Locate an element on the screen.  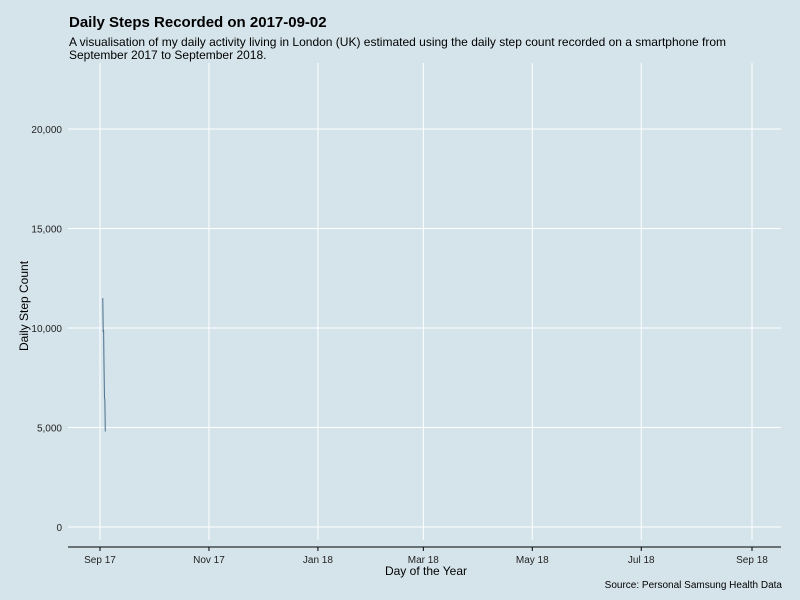
x-tick-label: May 18 is located at coordinates (532, 560).